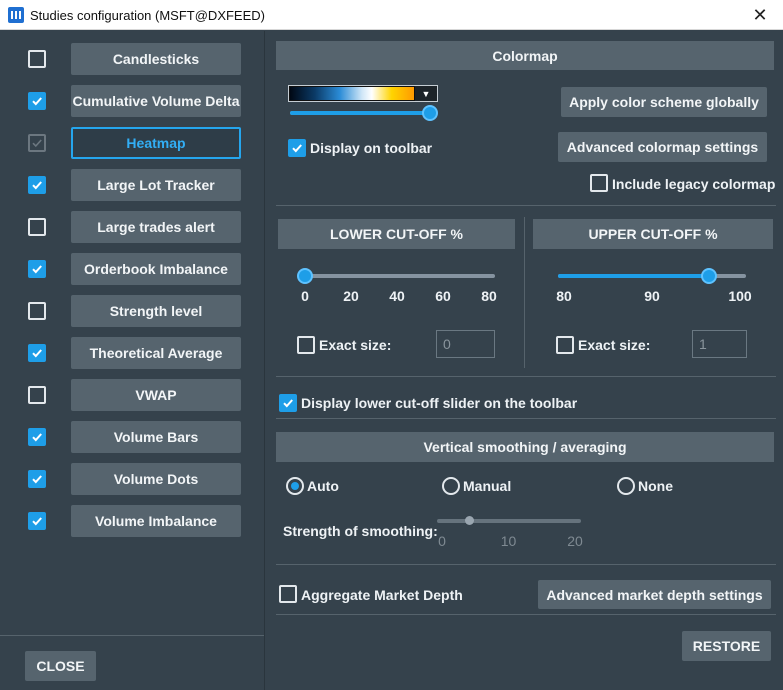 Image resolution: width=783 pixels, height=690 pixels. I want to click on lower-exact-size-input: 0, so click(465, 344).